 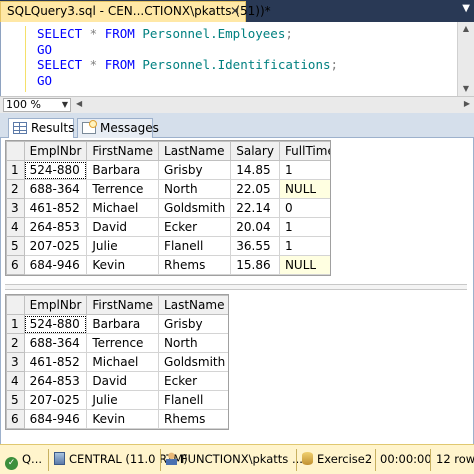 I want to click on tab-messages: Messages, so click(x=118, y=128).